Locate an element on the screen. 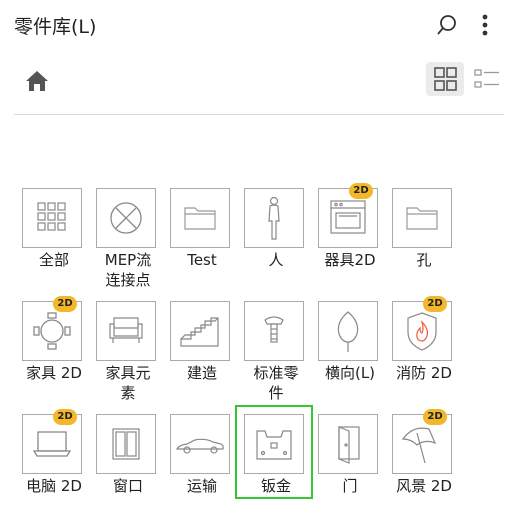 The image size is (510, 516). tile-label: 运输 is located at coordinates (201, 486).